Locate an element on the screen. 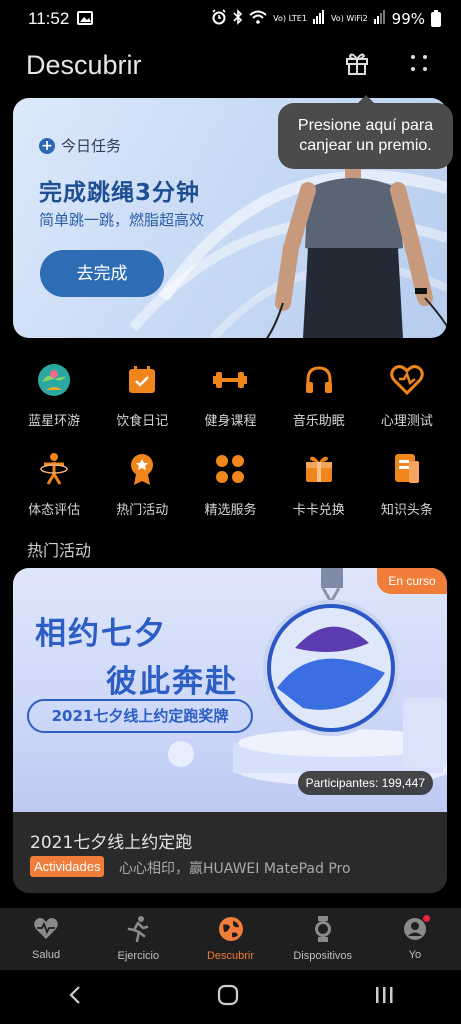 This screenshot has width=461, height=1024. grid-item-label: 卡卡兑换 is located at coordinates (318, 510).